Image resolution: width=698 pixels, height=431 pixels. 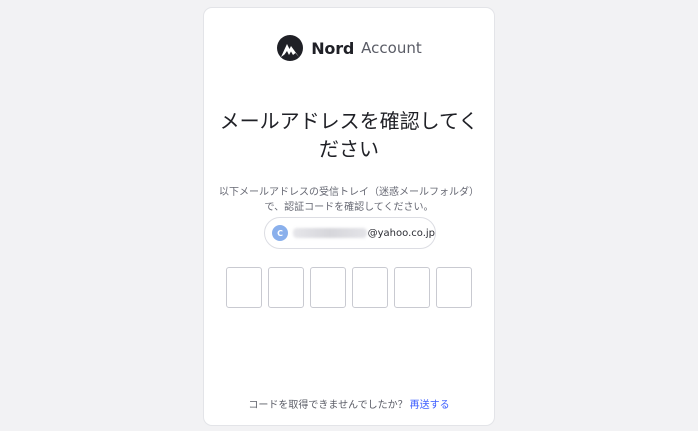 What do you see at coordinates (430, 405) in the screenshot?
I see `resend-link: 再送する` at bounding box center [430, 405].